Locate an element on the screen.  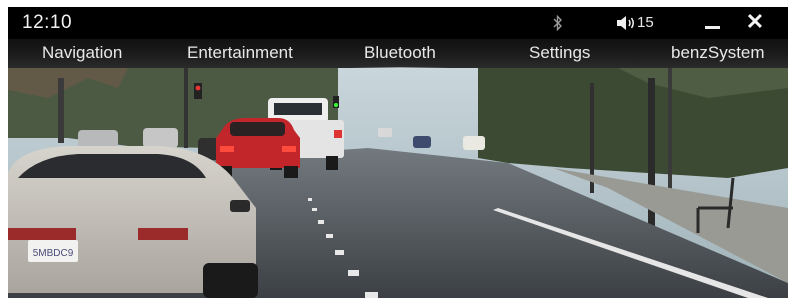
bluetooth-icon is located at coordinates (557, 23).